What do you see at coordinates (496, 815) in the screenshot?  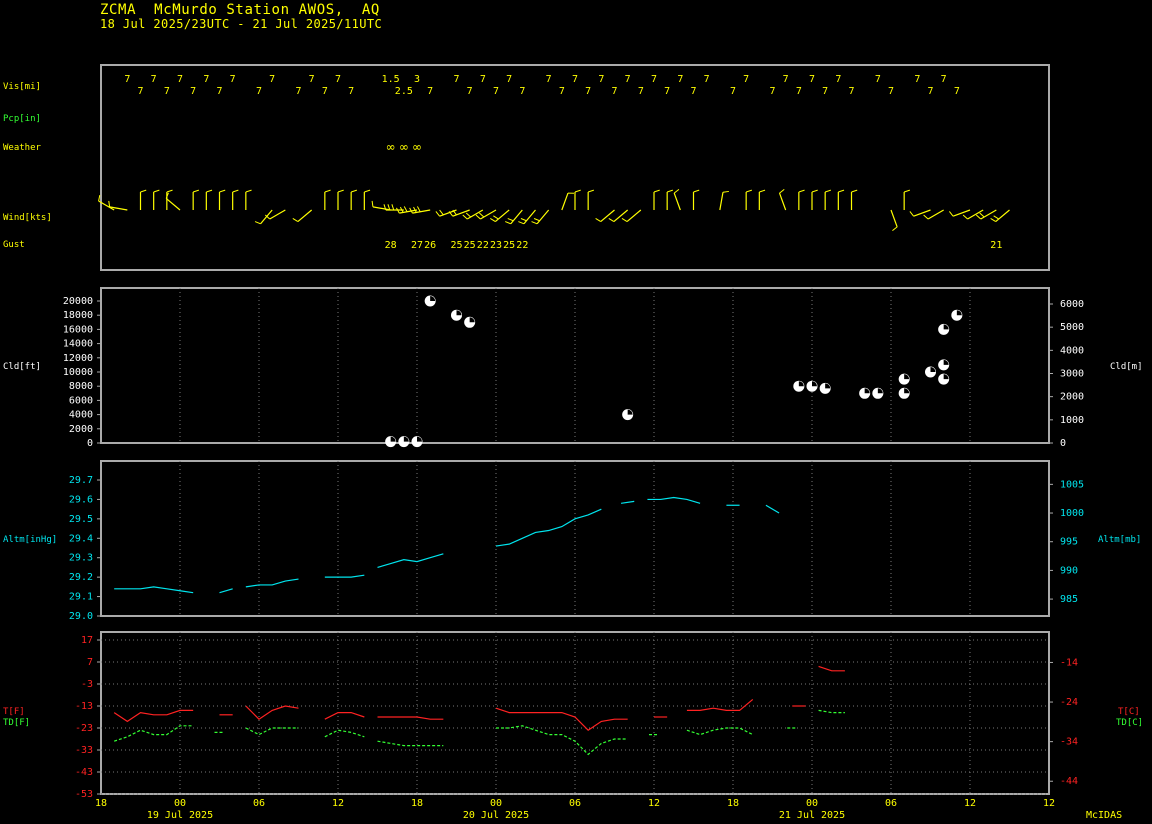 I see `date-label: 20 Jul 2025` at bounding box center [496, 815].